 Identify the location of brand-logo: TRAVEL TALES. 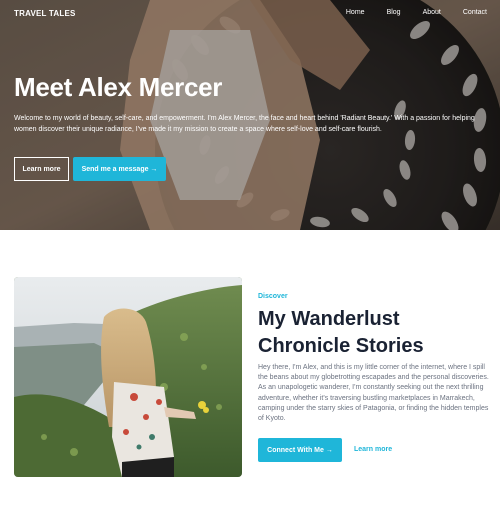
(45, 13).